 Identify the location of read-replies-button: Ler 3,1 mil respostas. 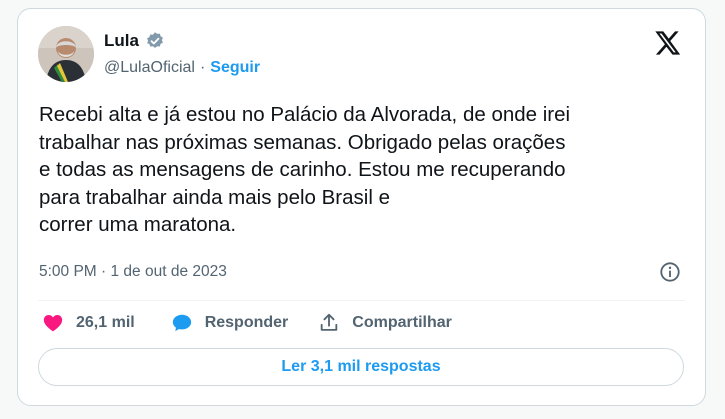
(361, 367).